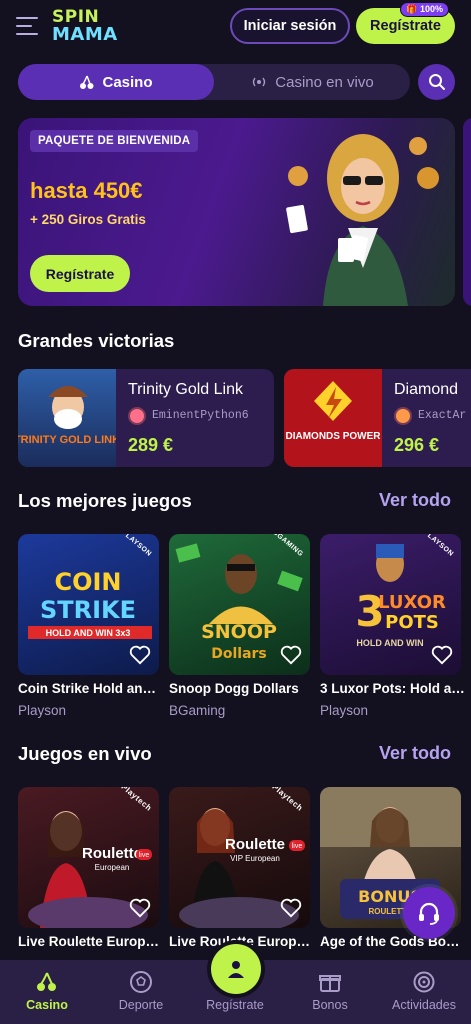  I want to click on game-provider: BGaming, so click(197, 710).